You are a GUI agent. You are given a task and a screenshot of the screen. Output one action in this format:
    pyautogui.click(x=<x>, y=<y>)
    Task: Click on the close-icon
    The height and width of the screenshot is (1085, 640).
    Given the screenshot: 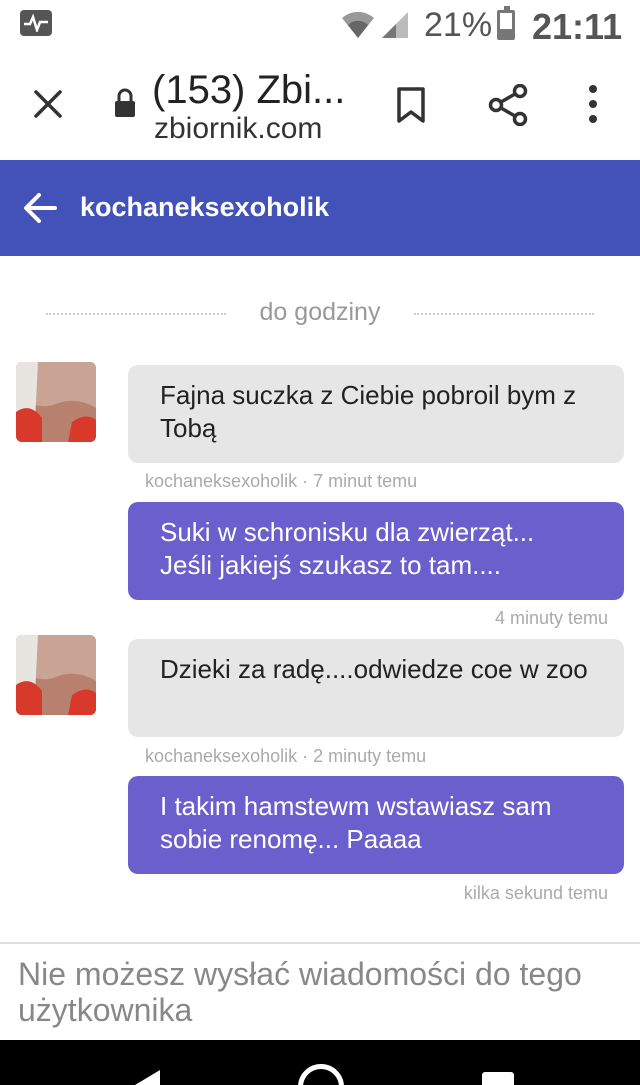 What is the action you would take?
    pyautogui.click(x=48, y=104)
    